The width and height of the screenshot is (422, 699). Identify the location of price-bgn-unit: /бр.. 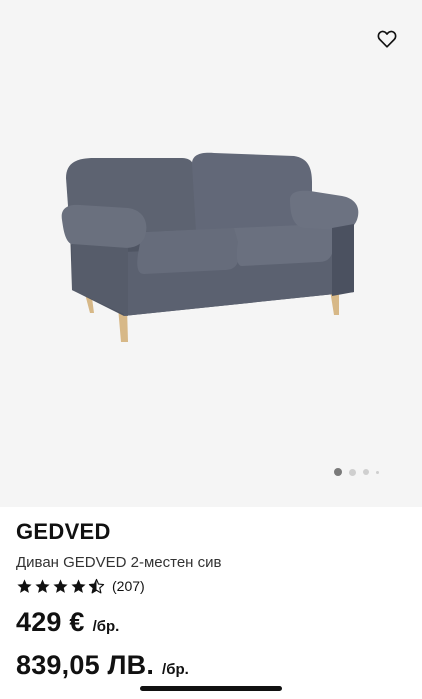
(175, 669).